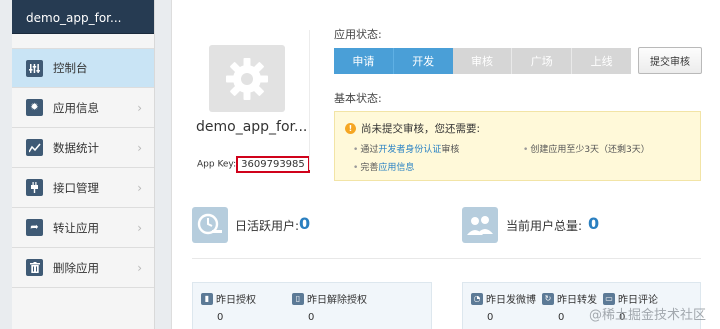 The width and height of the screenshot is (720, 329). I want to click on plug-icon, so click(34, 187).